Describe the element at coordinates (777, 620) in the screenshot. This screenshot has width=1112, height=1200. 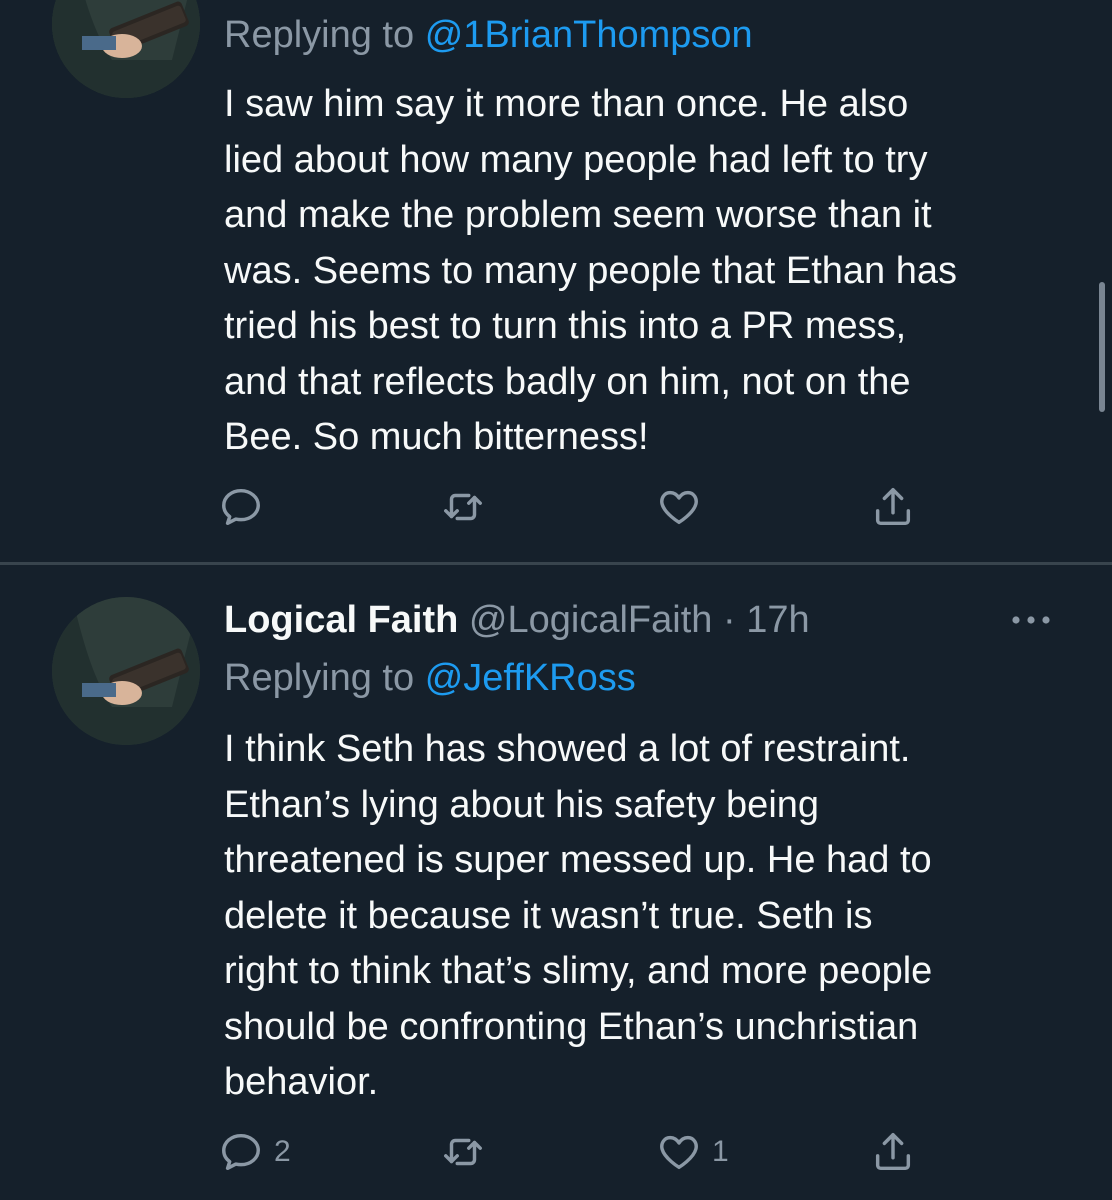
I see `timestamp: 17h` at that location.